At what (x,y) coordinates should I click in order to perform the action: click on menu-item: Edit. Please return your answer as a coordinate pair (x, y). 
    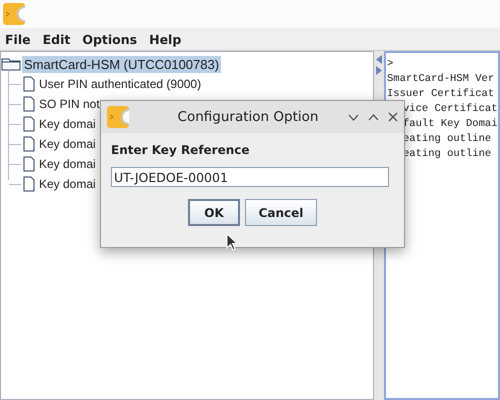
    Looking at the image, I should click on (58, 39).